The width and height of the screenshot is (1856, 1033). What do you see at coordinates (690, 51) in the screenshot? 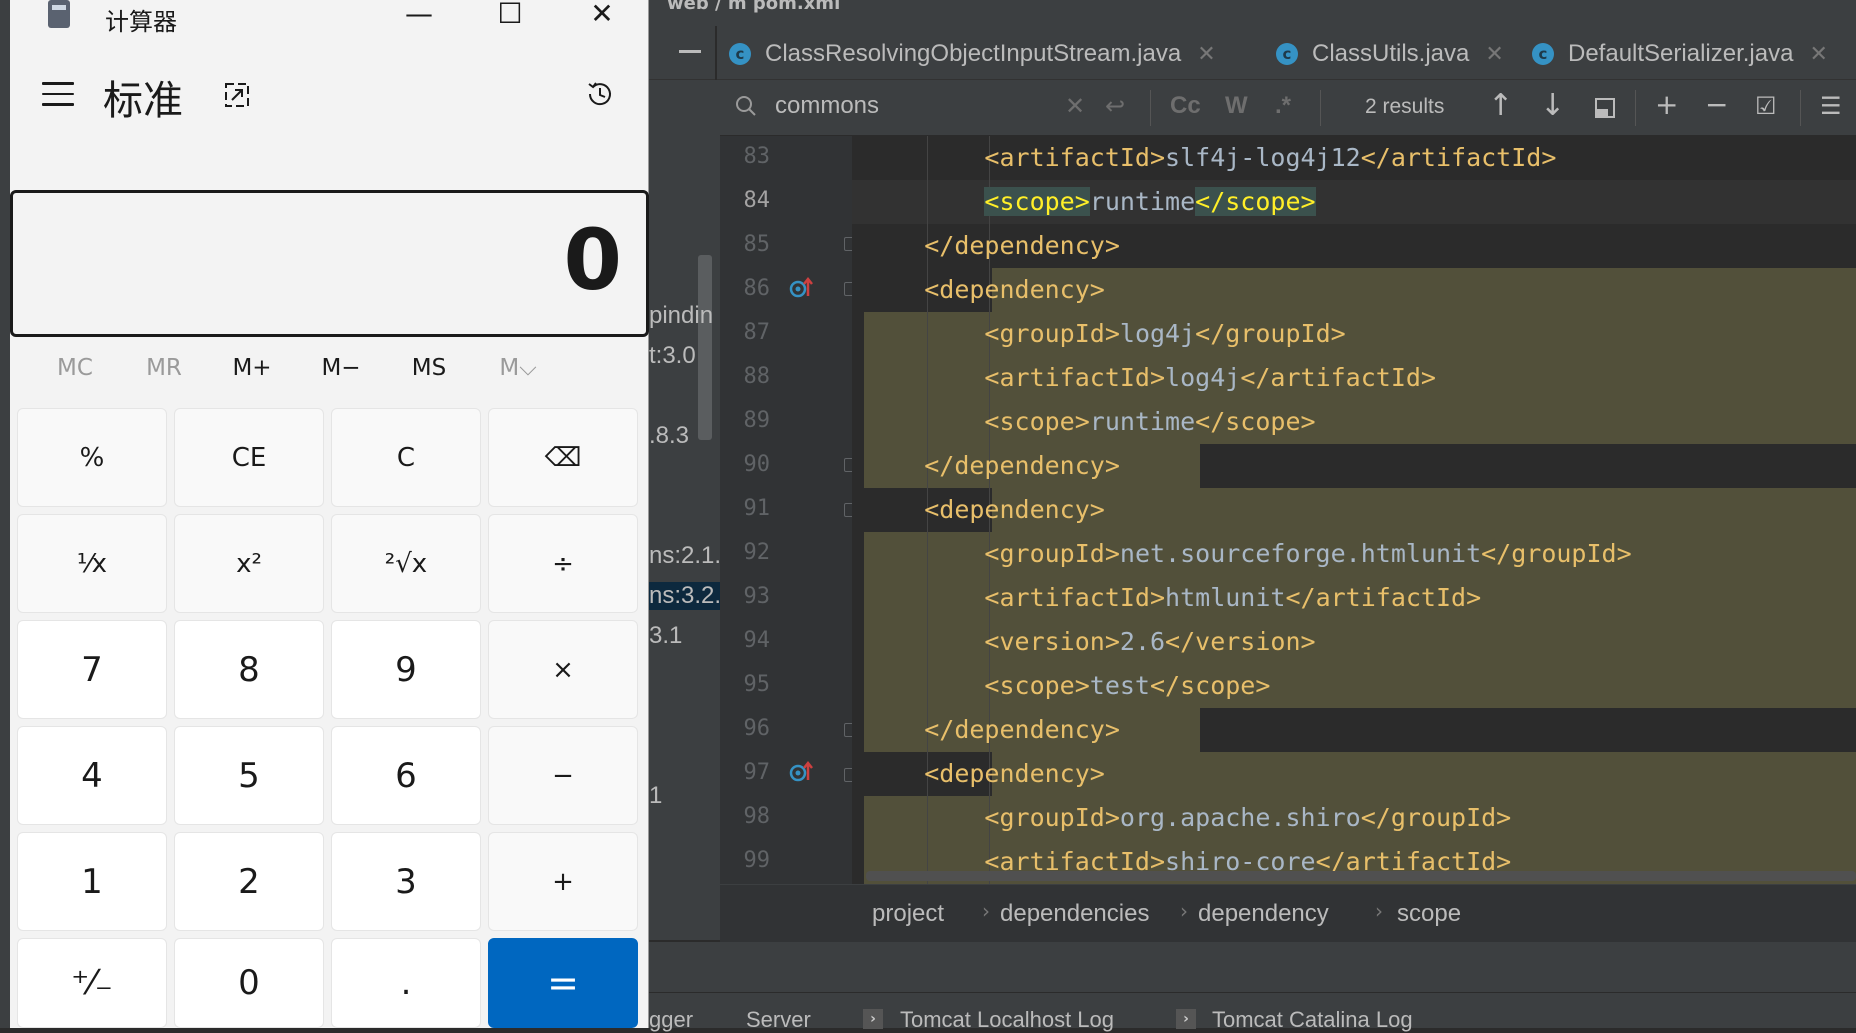
I see `collapse-minus-icon` at bounding box center [690, 51].